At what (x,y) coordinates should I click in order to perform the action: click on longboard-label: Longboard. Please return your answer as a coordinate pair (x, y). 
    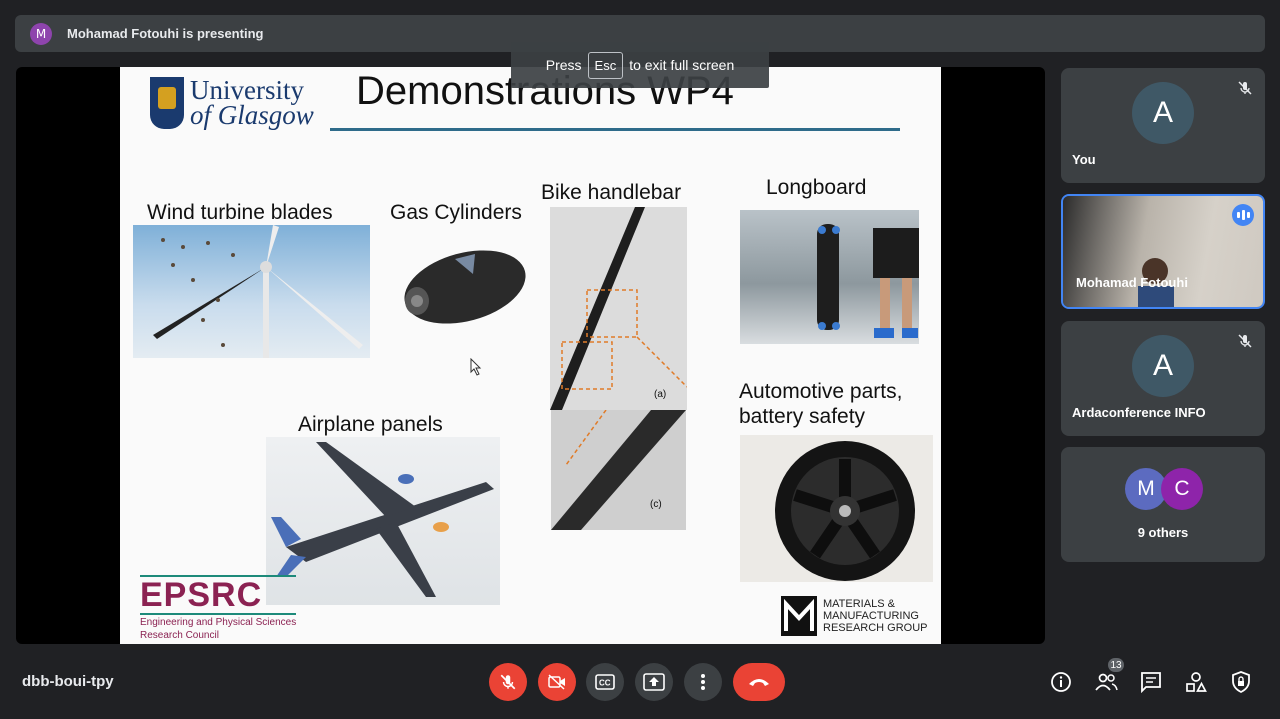
    Looking at the image, I should click on (816, 187).